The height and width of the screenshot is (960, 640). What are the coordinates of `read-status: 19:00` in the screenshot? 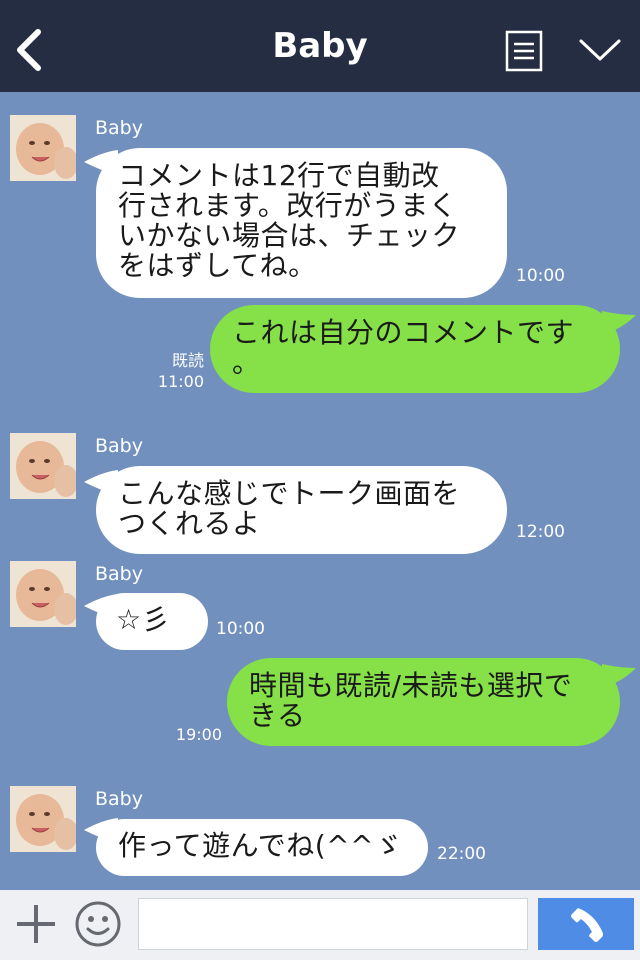 It's located at (186, 734).